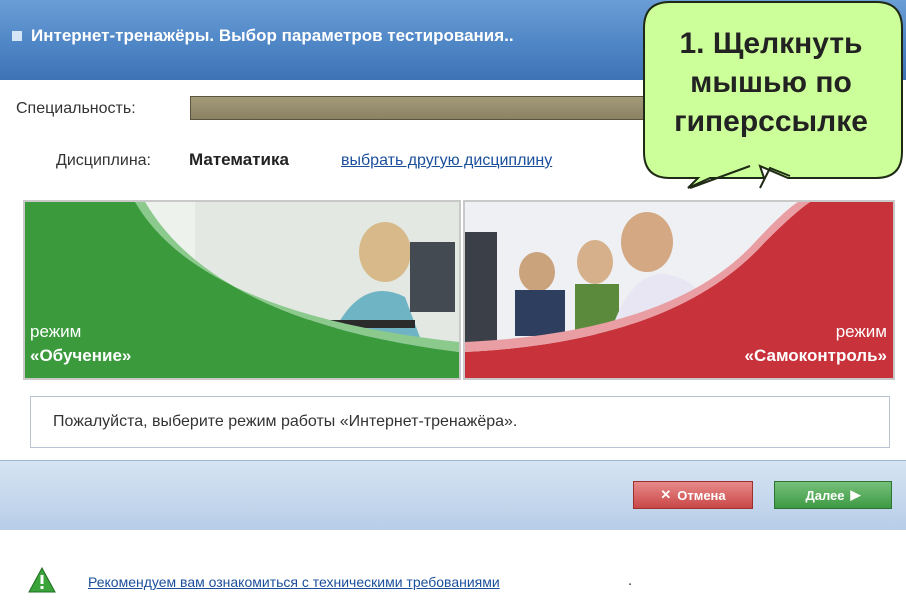 The width and height of the screenshot is (906, 612). I want to click on mode-selfcontrol-line1: режим, so click(861, 331).